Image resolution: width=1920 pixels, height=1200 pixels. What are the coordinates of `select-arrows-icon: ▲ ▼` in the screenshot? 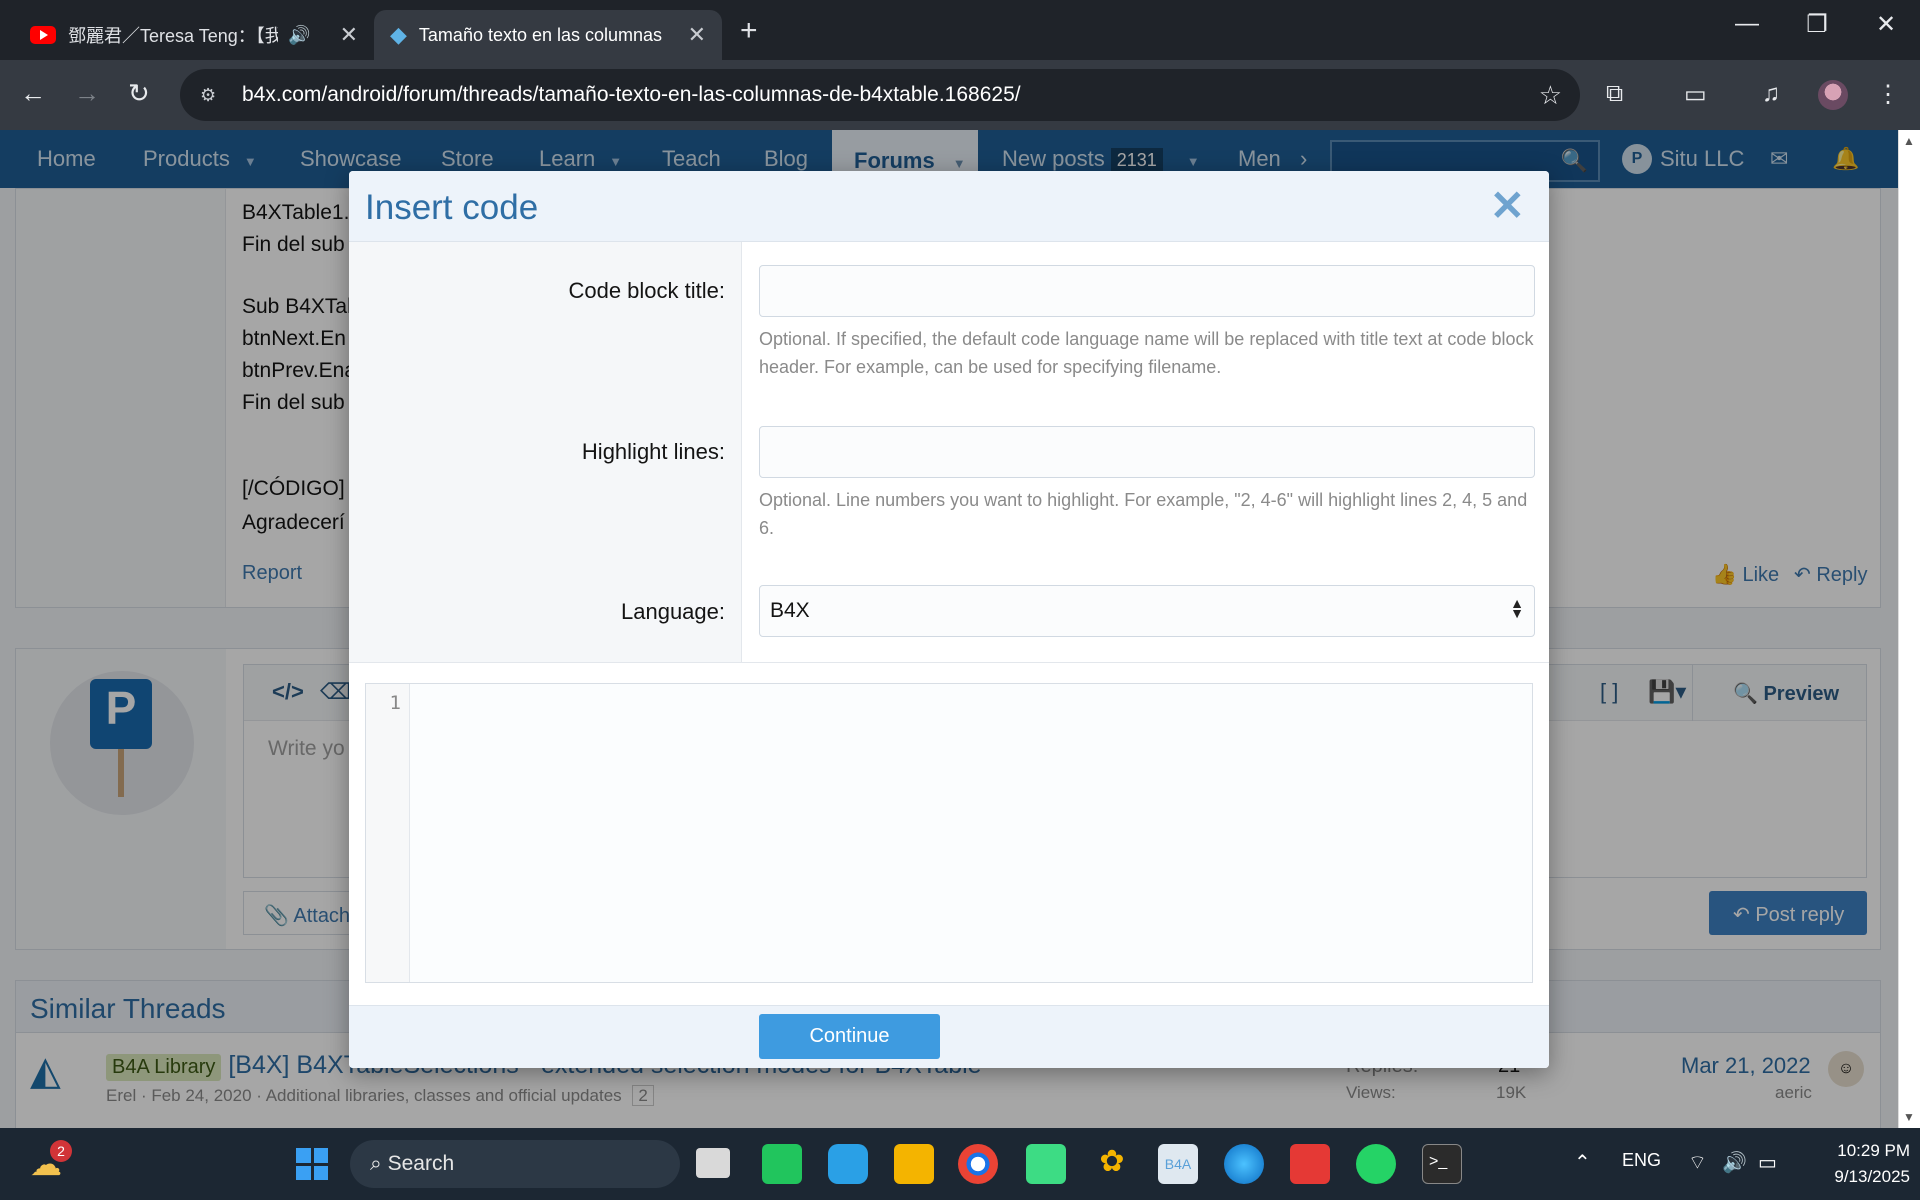 It's located at (1517, 608).